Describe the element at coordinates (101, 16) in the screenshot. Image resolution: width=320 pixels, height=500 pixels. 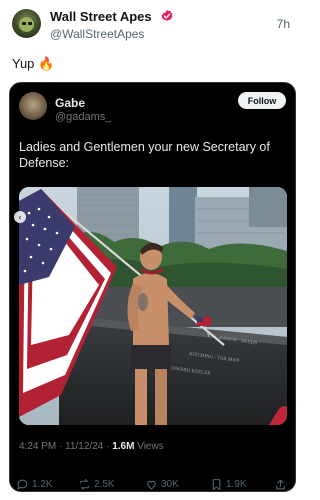
I see `author-name: Wall Street Apes` at that location.